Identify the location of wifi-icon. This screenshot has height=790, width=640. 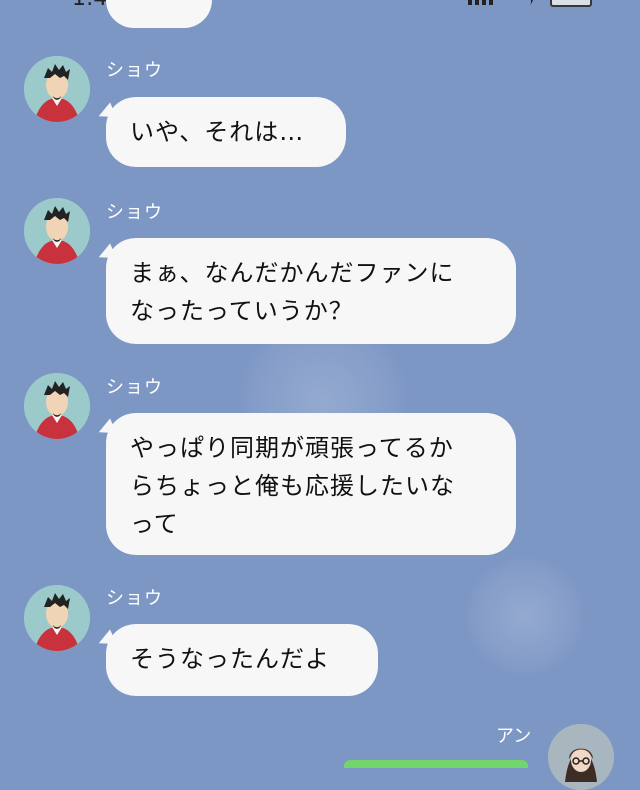
(524, 6).